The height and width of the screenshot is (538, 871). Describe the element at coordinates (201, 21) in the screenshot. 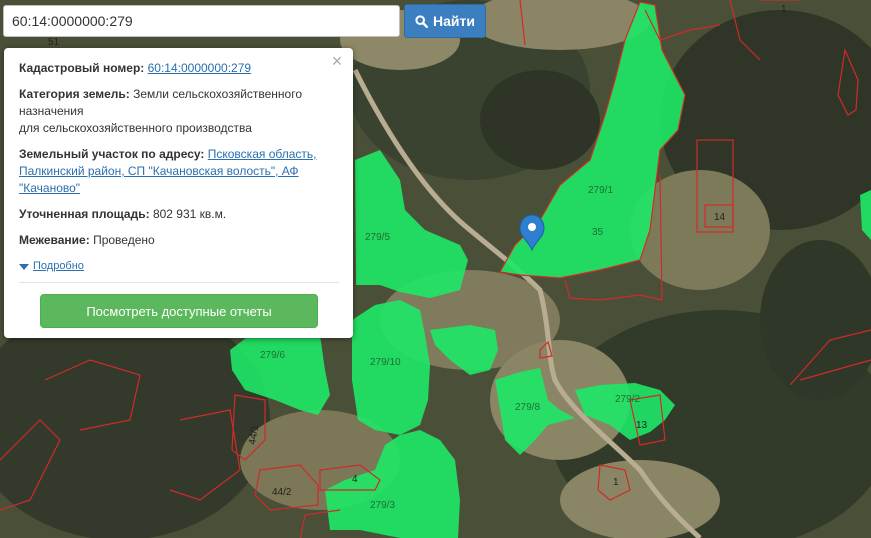

I see `search-input` at that location.